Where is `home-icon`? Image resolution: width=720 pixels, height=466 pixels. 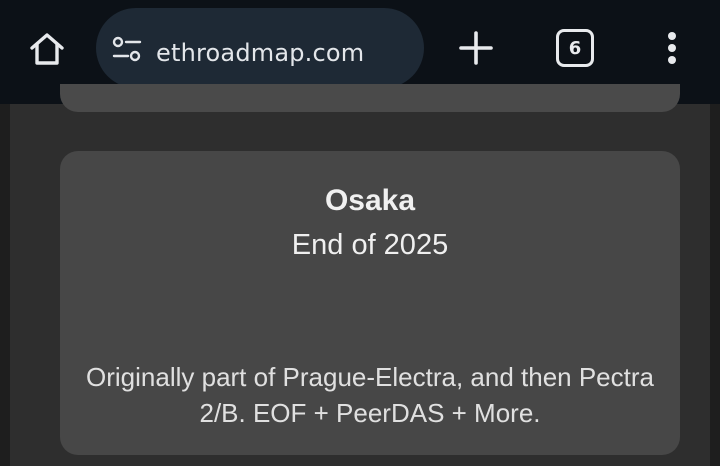
home-icon is located at coordinates (47, 49).